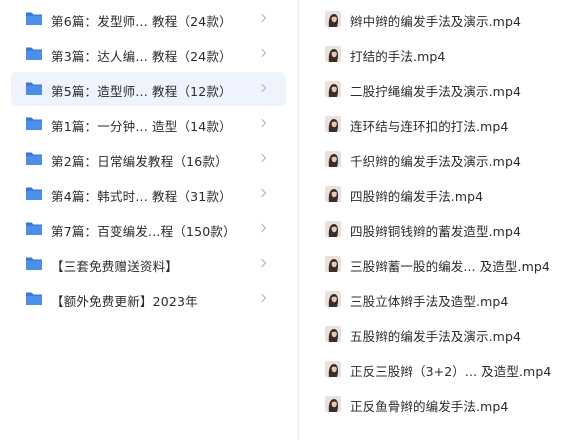 This screenshot has height=440, width=580. What do you see at coordinates (451, 371) in the screenshot?
I see `file-name: 正反三股辫（3+2）... 及造型.mp4` at bounding box center [451, 371].